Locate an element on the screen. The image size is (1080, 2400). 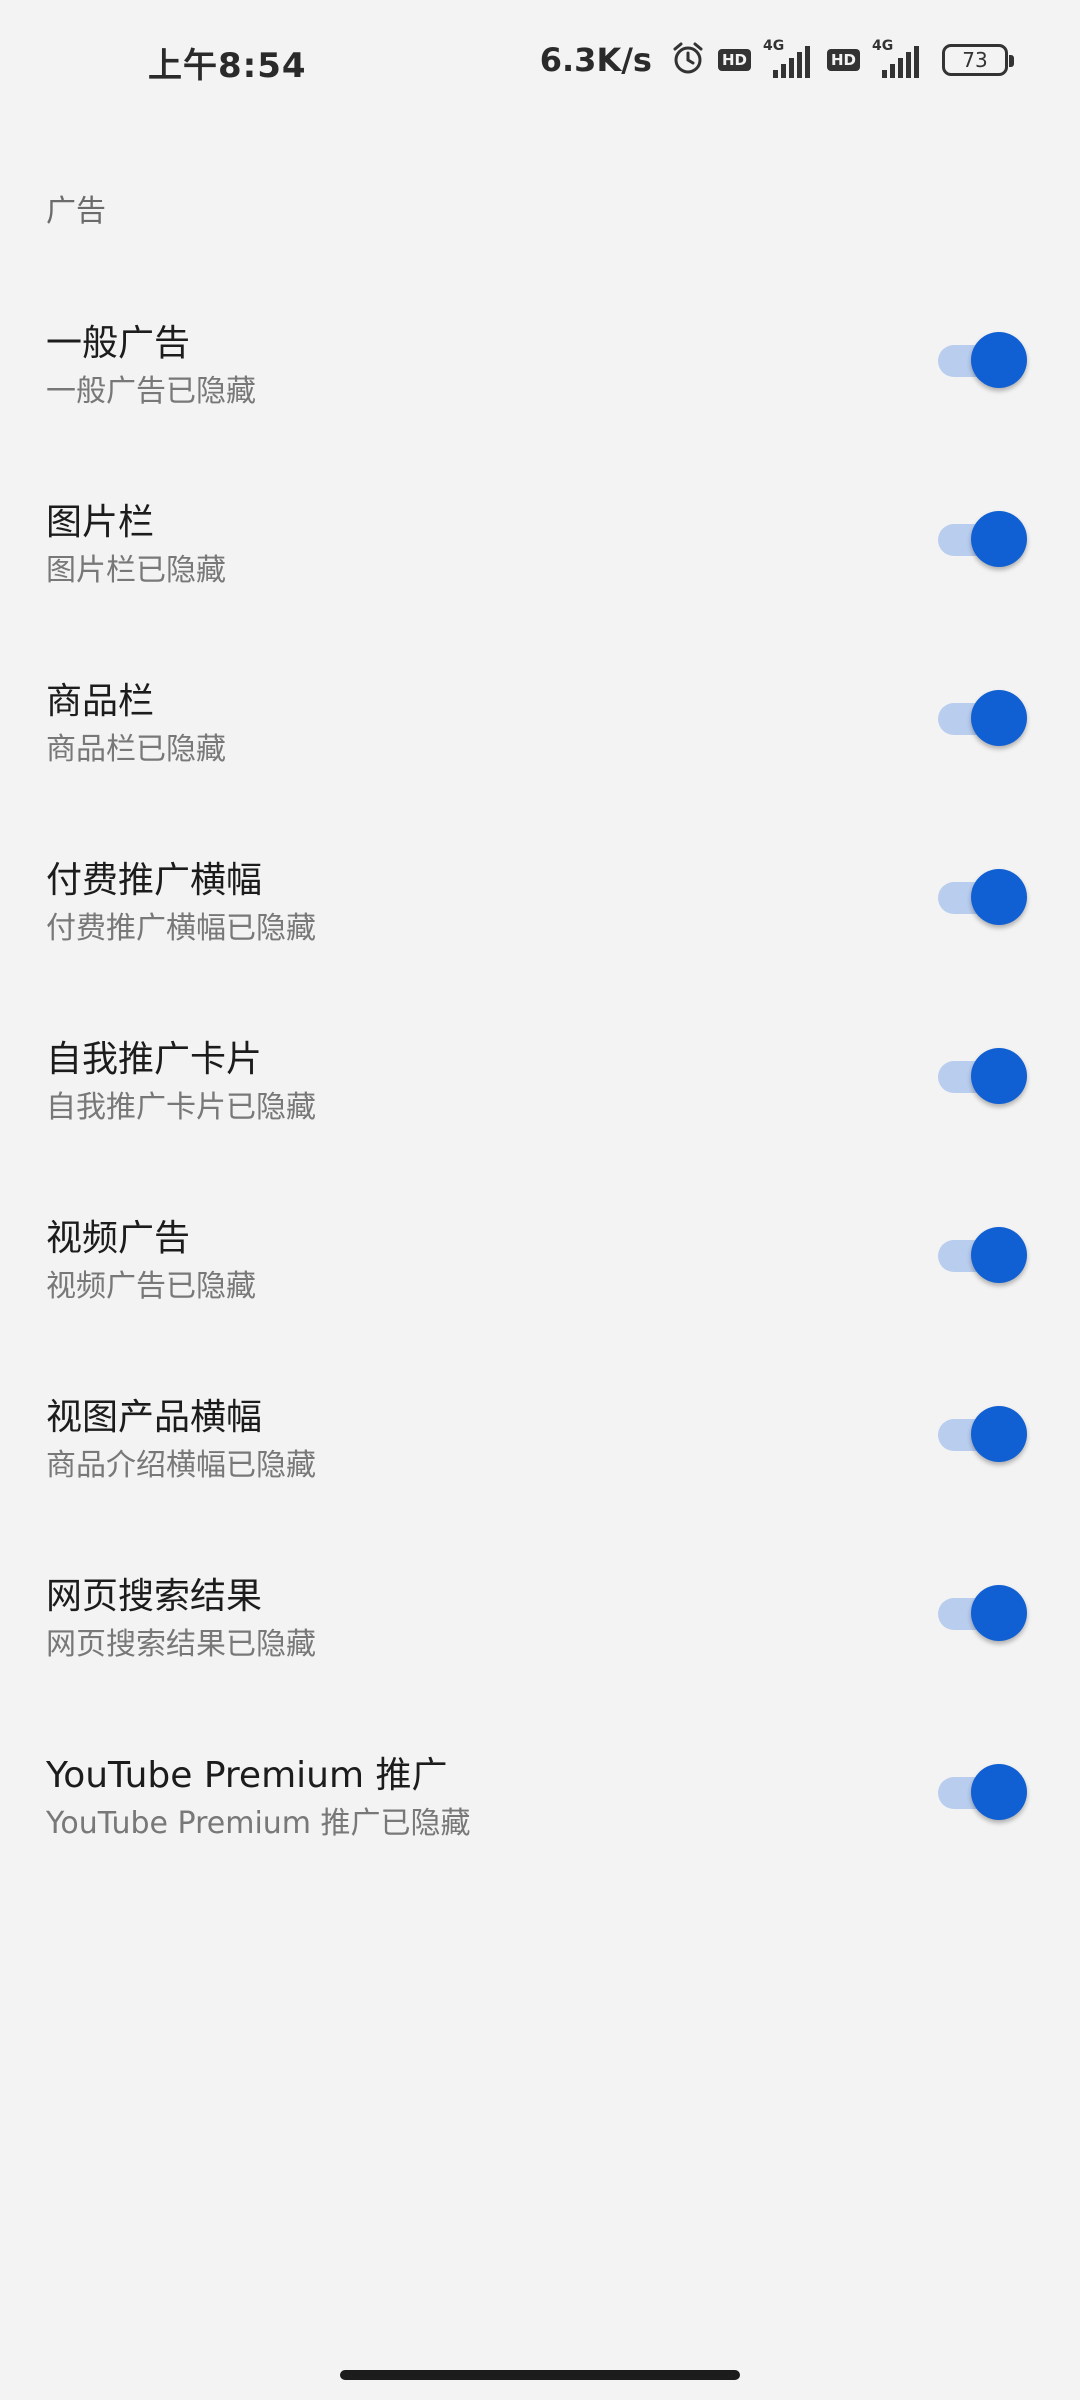
setting-title: 视频广告 is located at coordinates (118, 1238).